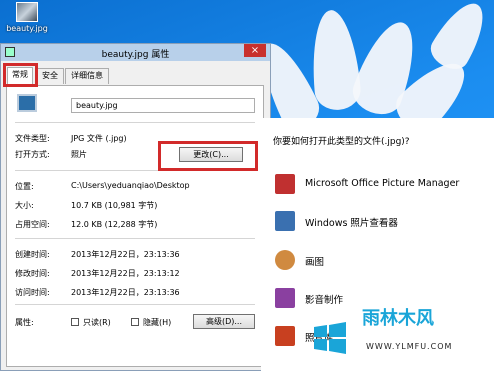 The width and height of the screenshot is (494, 371). I want to click on hidden-checkbox, so click(135, 322).